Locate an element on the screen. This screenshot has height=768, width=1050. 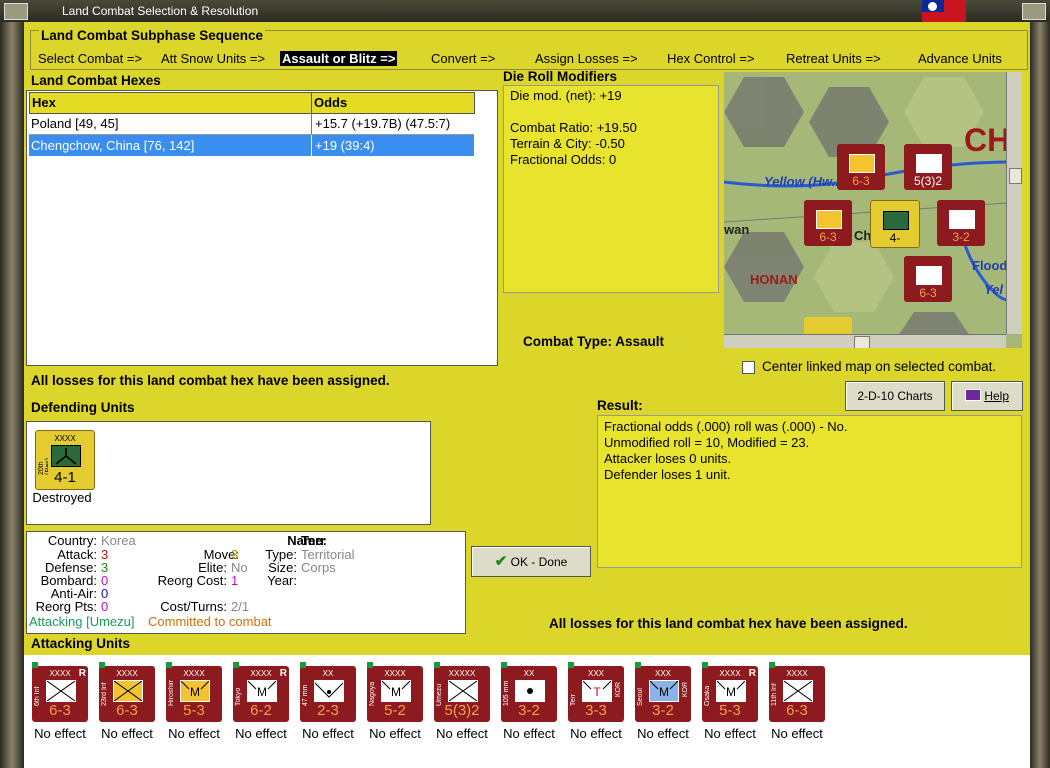
unit-strength: 5-2 is located at coordinates (395, 710).